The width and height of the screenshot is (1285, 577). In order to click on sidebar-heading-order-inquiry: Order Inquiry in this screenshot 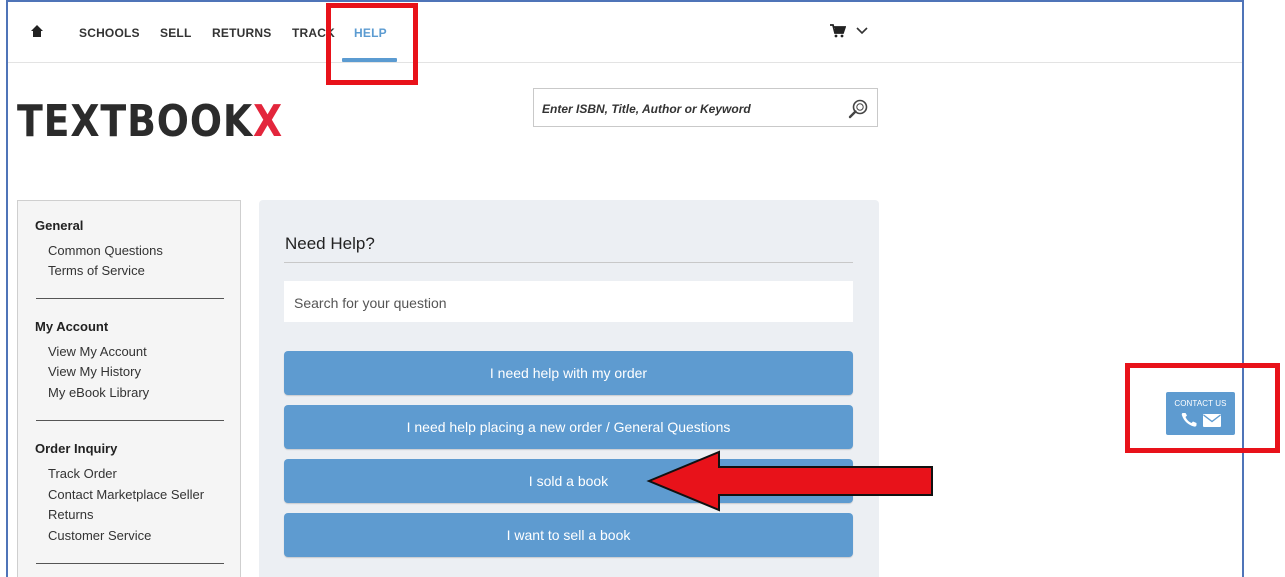, I will do `click(76, 448)`.